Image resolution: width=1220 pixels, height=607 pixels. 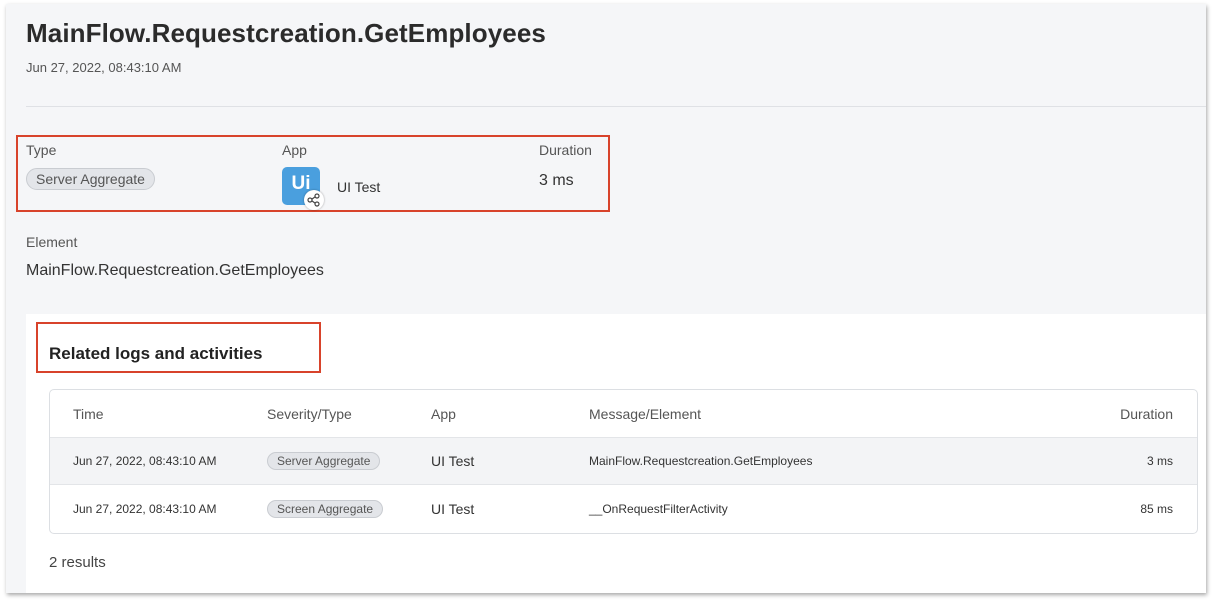 I want to click on row-message: __OnRequestFilterActivity, so click(x=658, y=509).